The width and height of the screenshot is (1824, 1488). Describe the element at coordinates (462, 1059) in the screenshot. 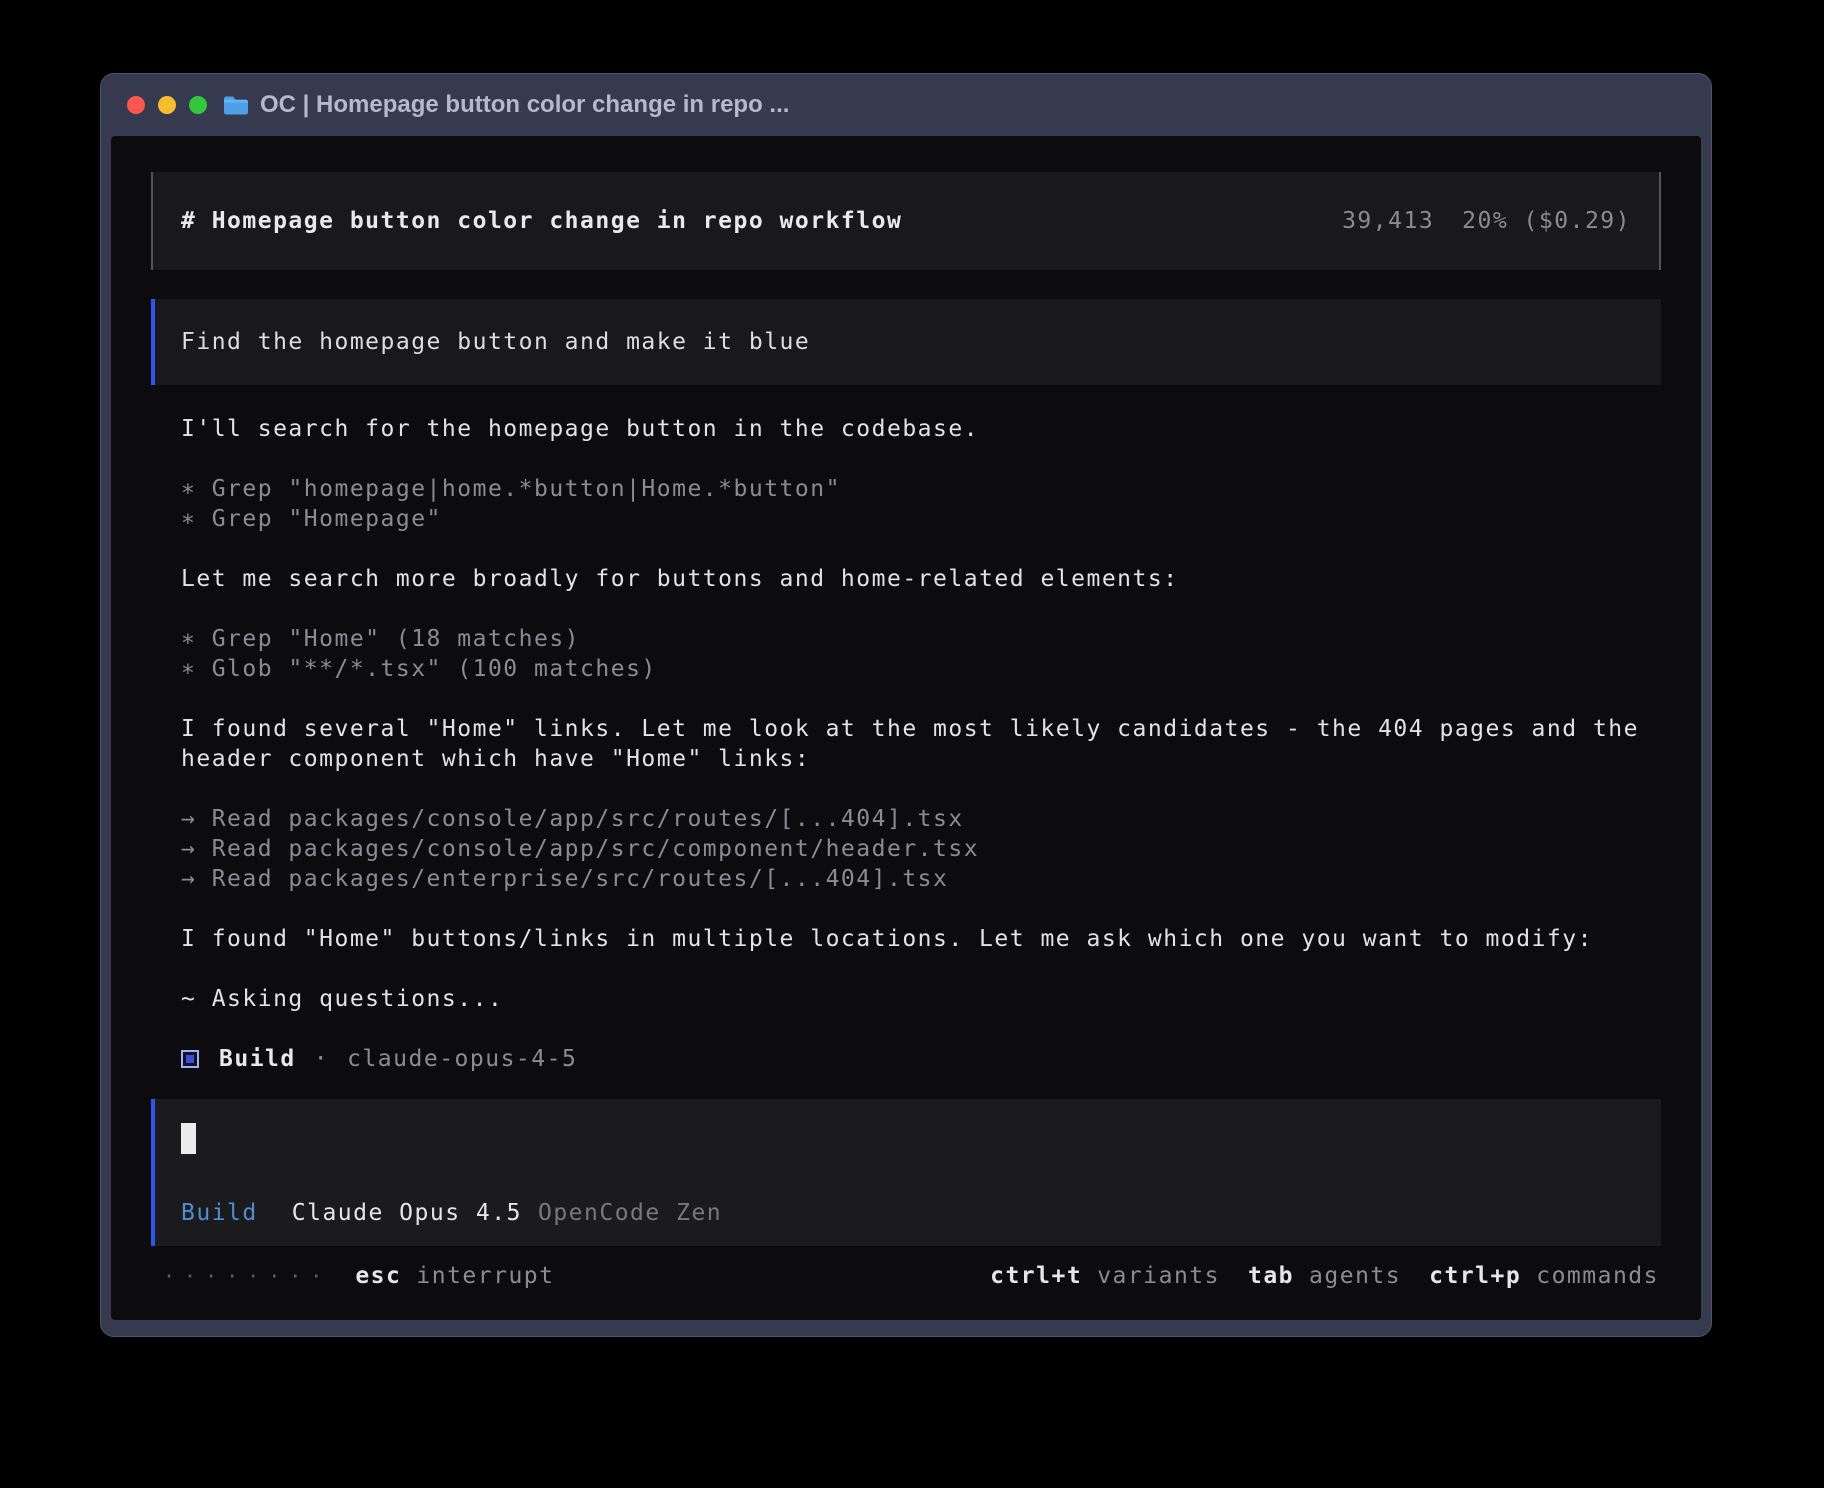

I see `agent-model: claude-opus-4-5` at that location.